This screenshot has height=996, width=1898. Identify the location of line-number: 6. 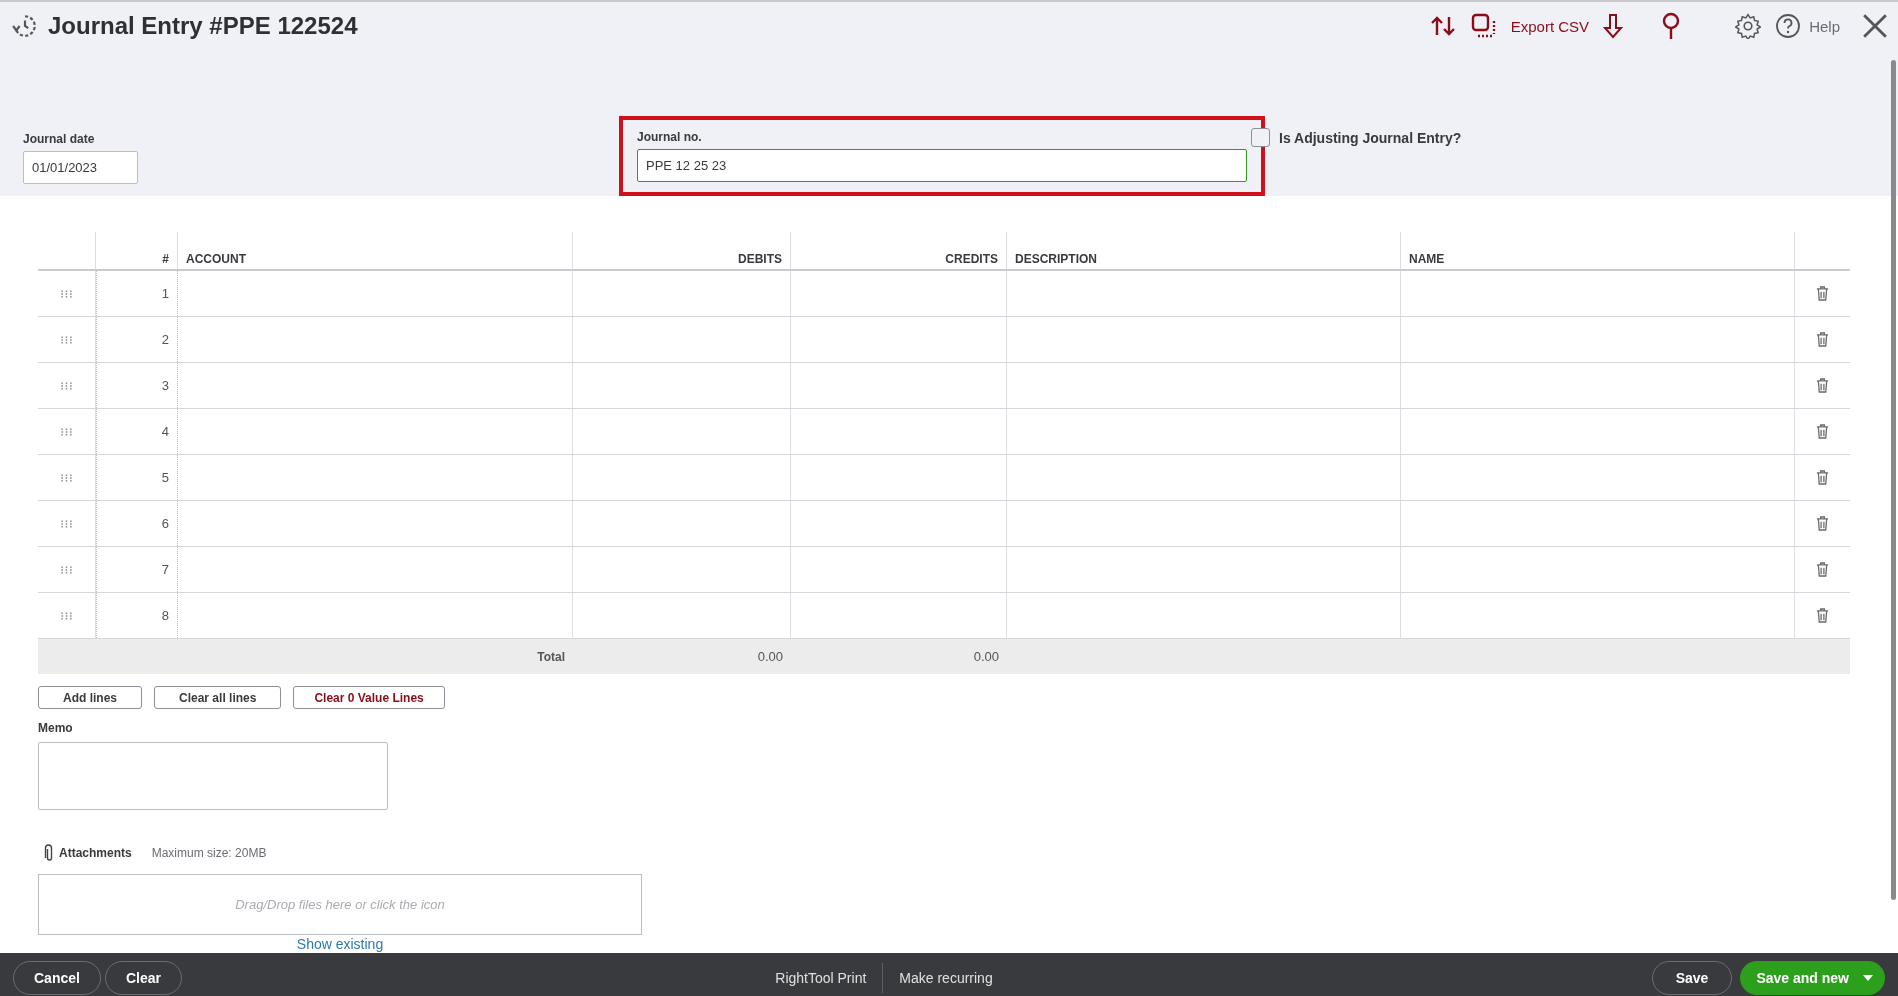
(137, 523).